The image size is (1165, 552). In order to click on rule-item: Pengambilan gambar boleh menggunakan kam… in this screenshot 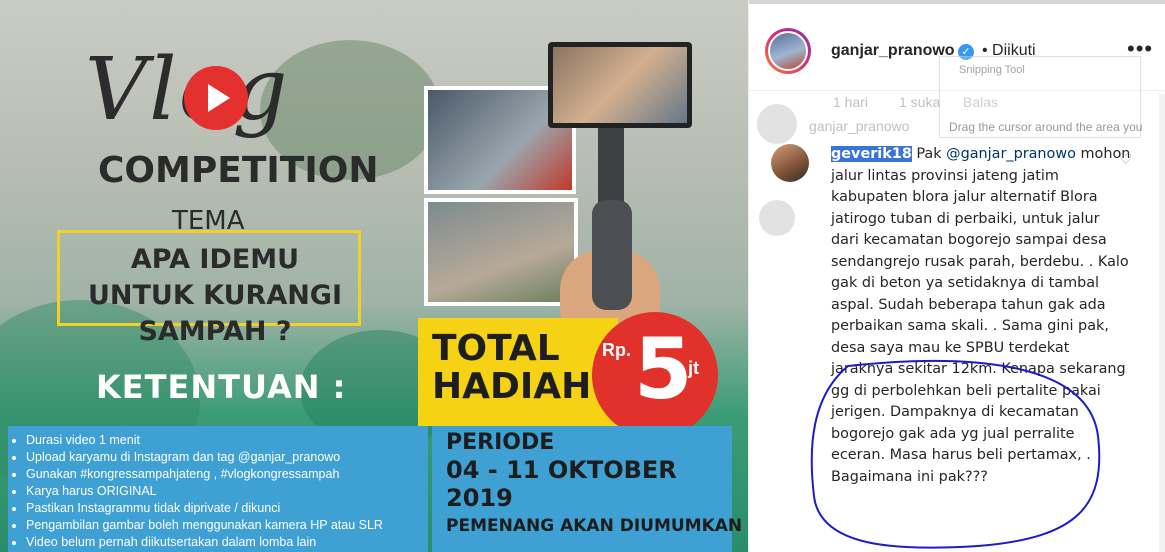, I will do `click(232, 525)`.